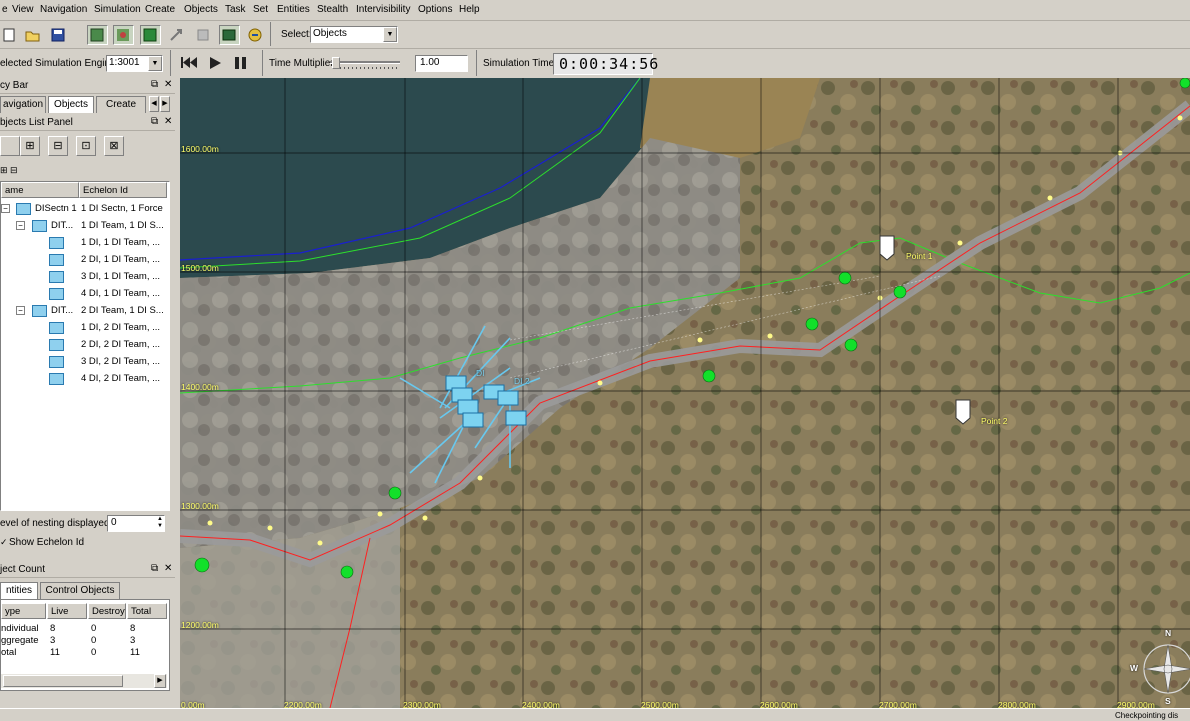  Describe the element at coordinates (63, 681) in the screenshot. I see `scrollbar-thumb` at that location.